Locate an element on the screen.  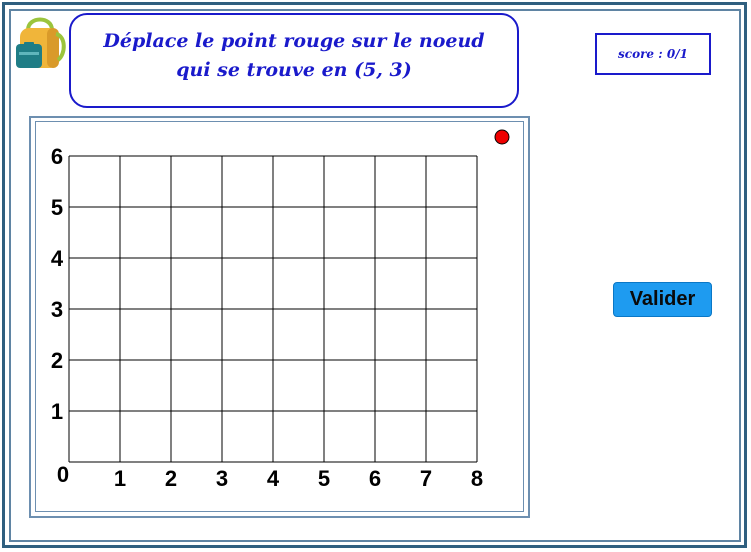
instruction-line-1: Déplace le point rouge sur le noeud is located at coordinates (294, 41).